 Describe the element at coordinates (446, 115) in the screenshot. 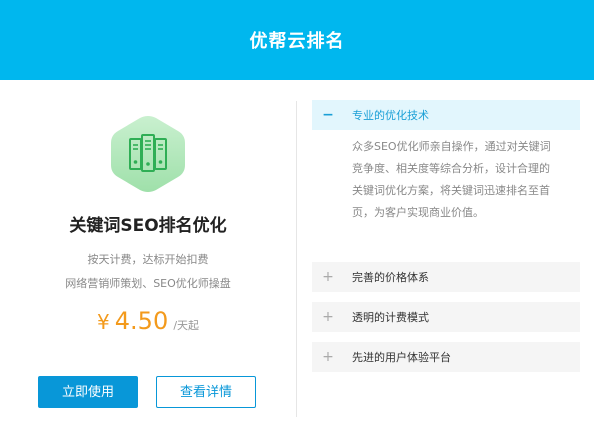

I see `accordion-header-optimization: − 专业的优化技术` at that location.